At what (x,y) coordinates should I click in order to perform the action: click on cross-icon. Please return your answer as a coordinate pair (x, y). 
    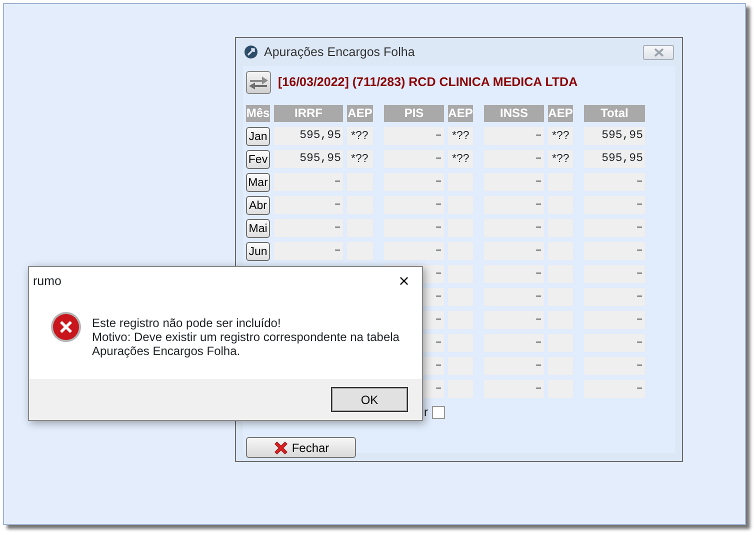
    Looking at the image, I should click on (280, 448).